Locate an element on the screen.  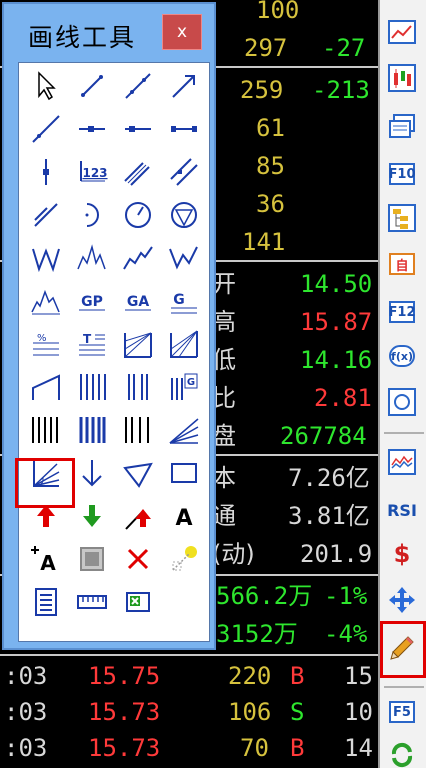
fan-lines-icon is located at coordinates (184, 431).